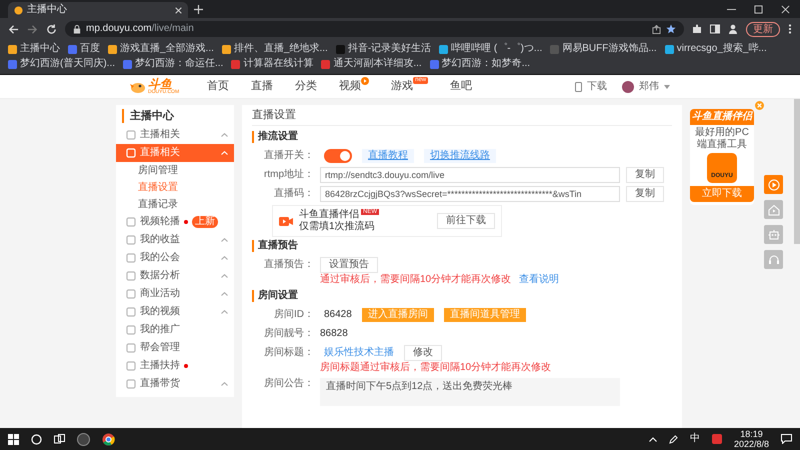 The height and width of the screenshot is (450, 800). What do you see at coordinates (384, 49) in the screenshot?
I see `bookmark-link: 抖音-记录美好生活` at bounding box center [384, 49].